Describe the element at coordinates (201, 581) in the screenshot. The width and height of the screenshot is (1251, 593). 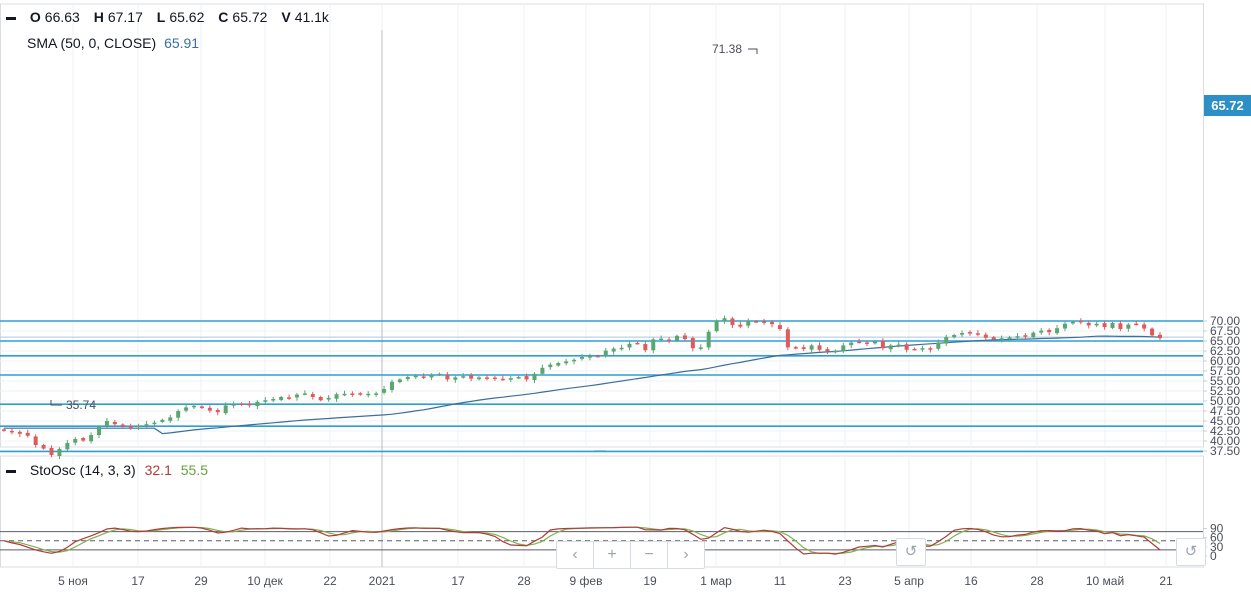
I see `x-tick-label: 29` at that location.